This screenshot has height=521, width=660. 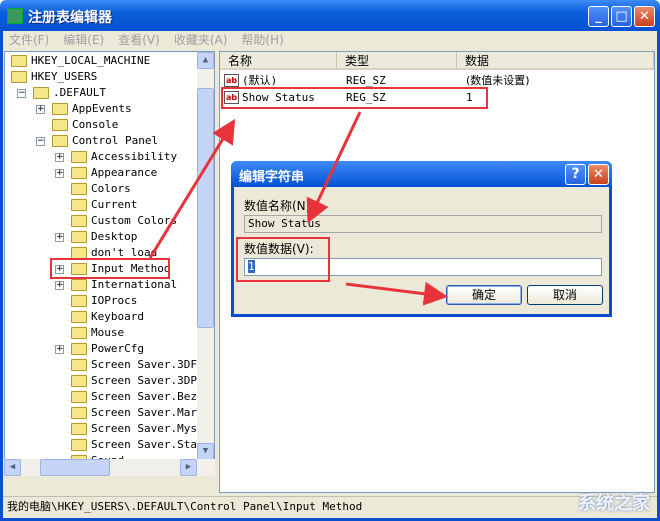 What do you see at coordinates (396, 293) in the screenshot?
I see `arrow-to-ok` at bounding box center [396, 293].